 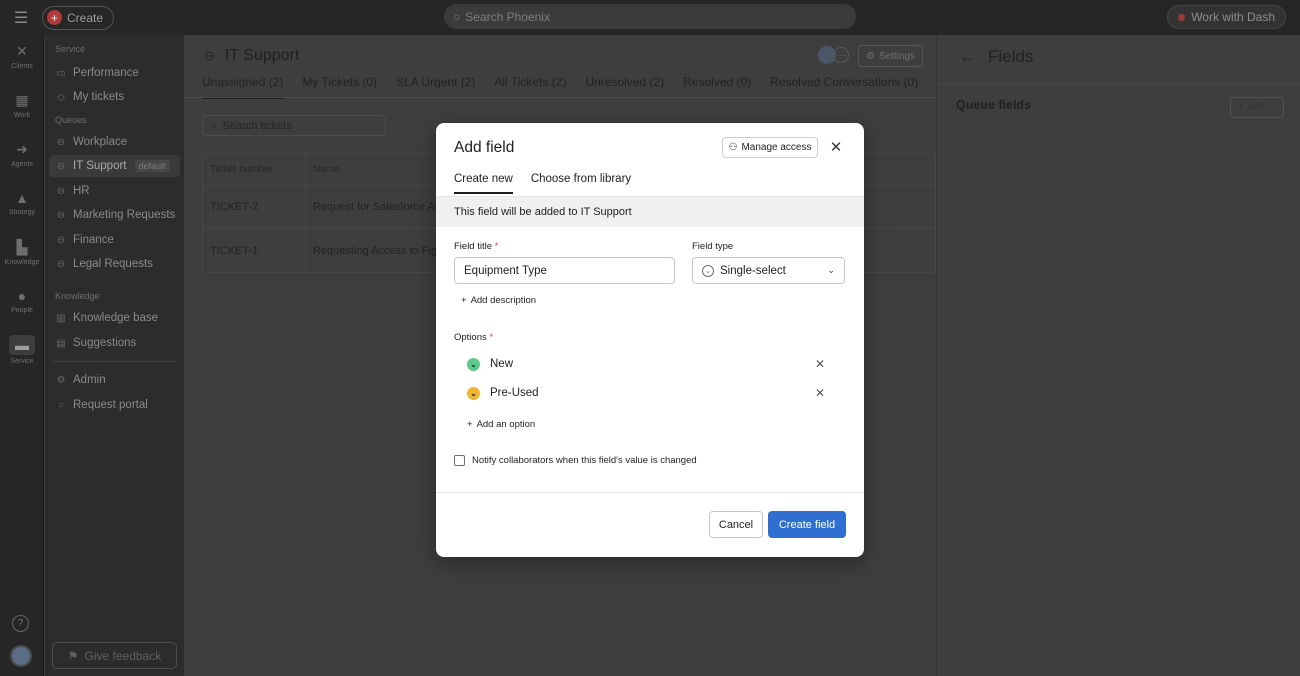 I want to click on help-icon: ?, so click(x=20, y=623).